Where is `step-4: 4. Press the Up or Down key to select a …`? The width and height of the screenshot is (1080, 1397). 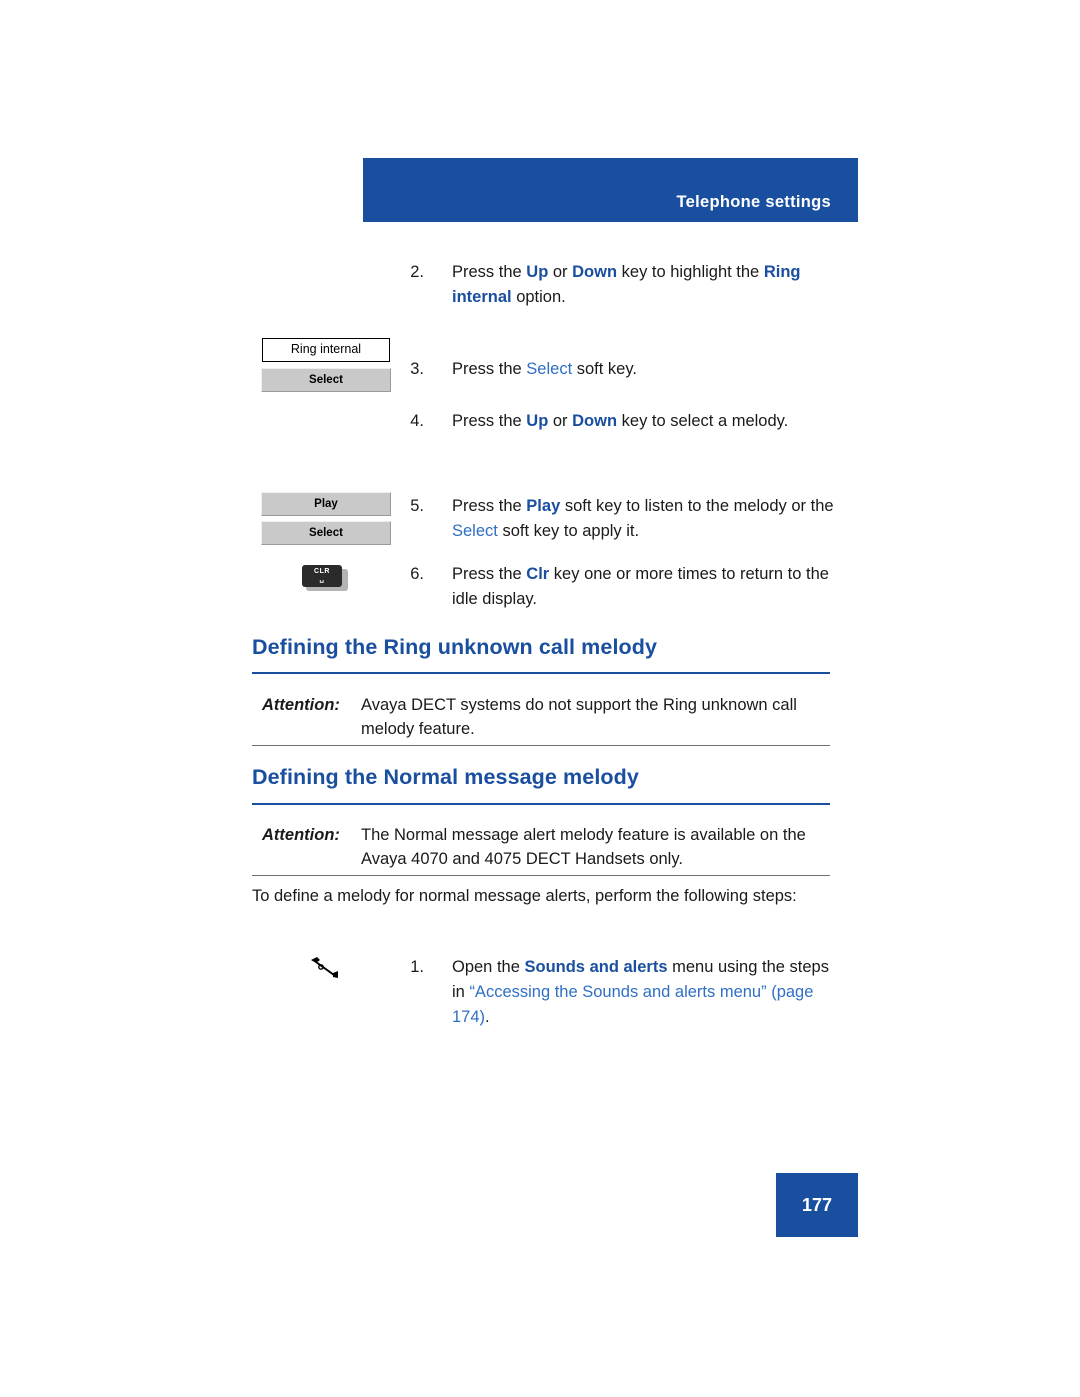 step-4: 4. Press the Up or Down key to select a … is located at coordinates (616, 421).